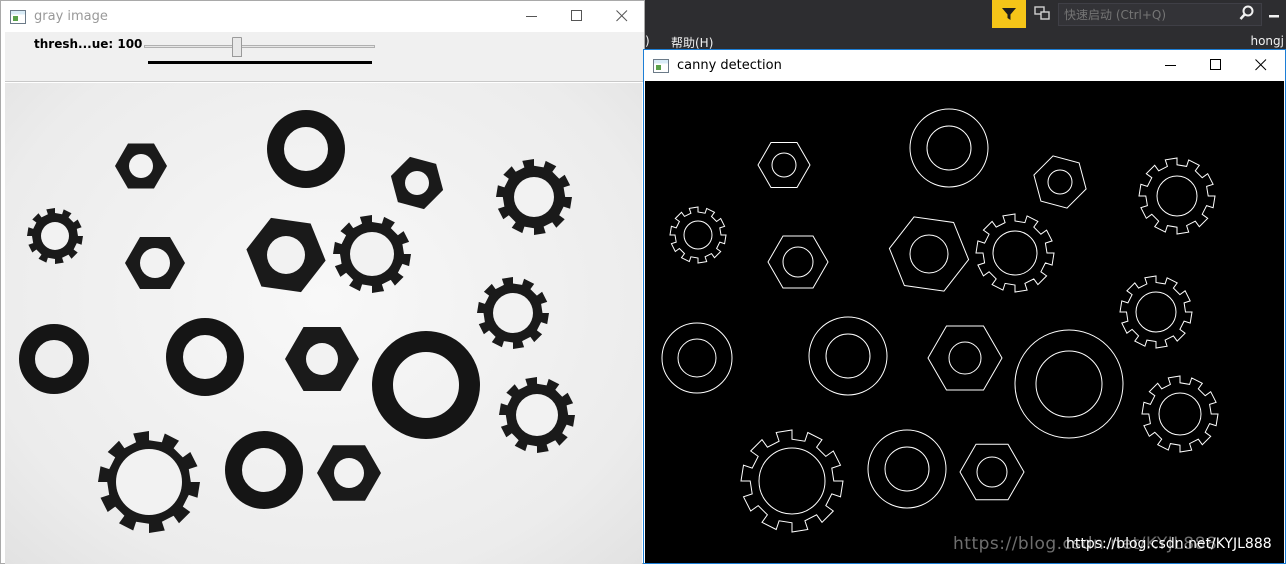 The image size is (1286, 564). Describe the element at coordinates (88, 44) in the screenshot. I see `trackbar-label: thresh...ue: 100` at that location.